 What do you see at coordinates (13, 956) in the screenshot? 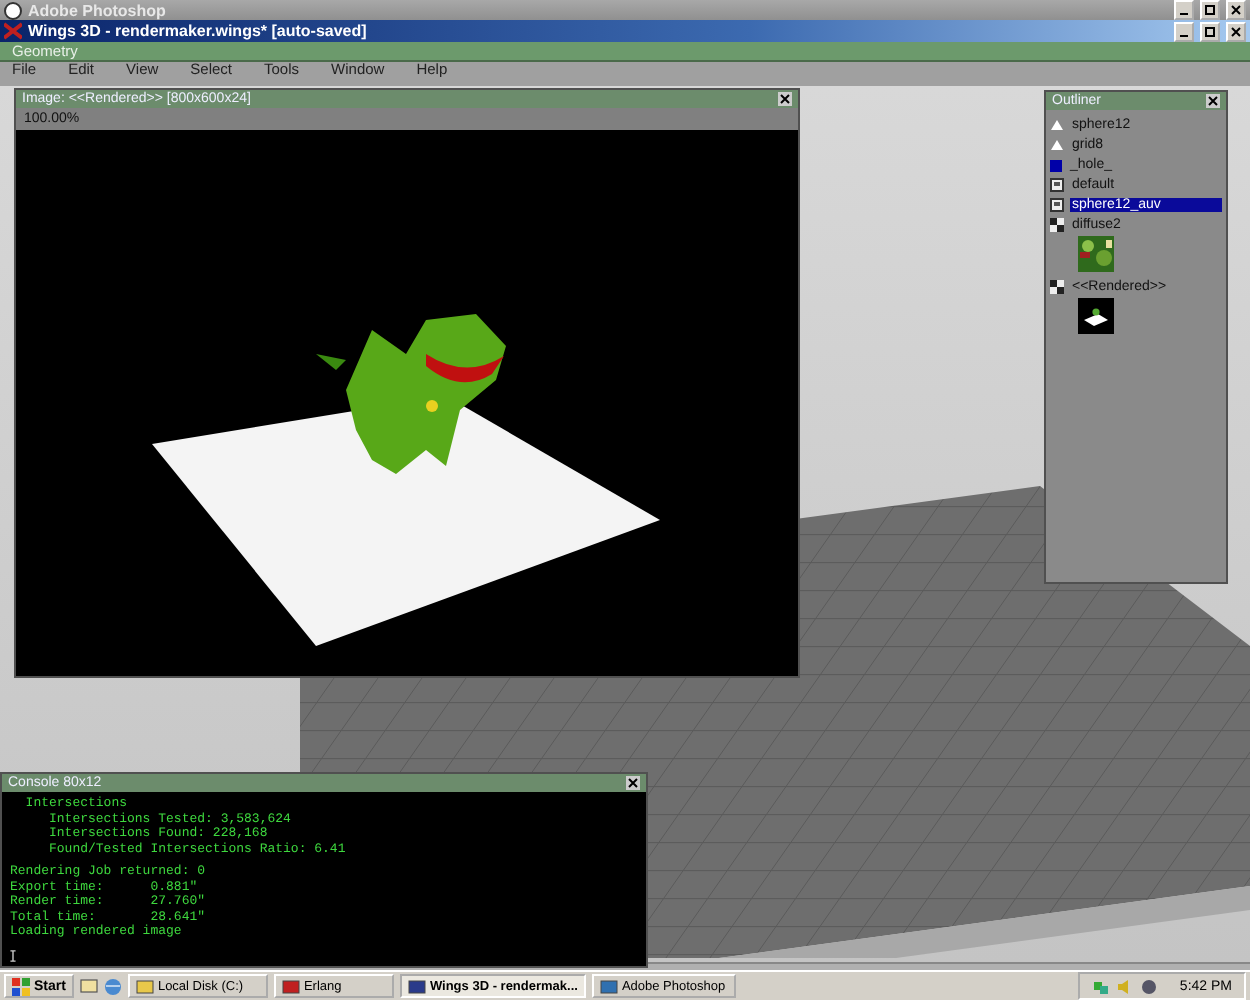
I see `text-cursor-icon` at bounding box center [13, 956].